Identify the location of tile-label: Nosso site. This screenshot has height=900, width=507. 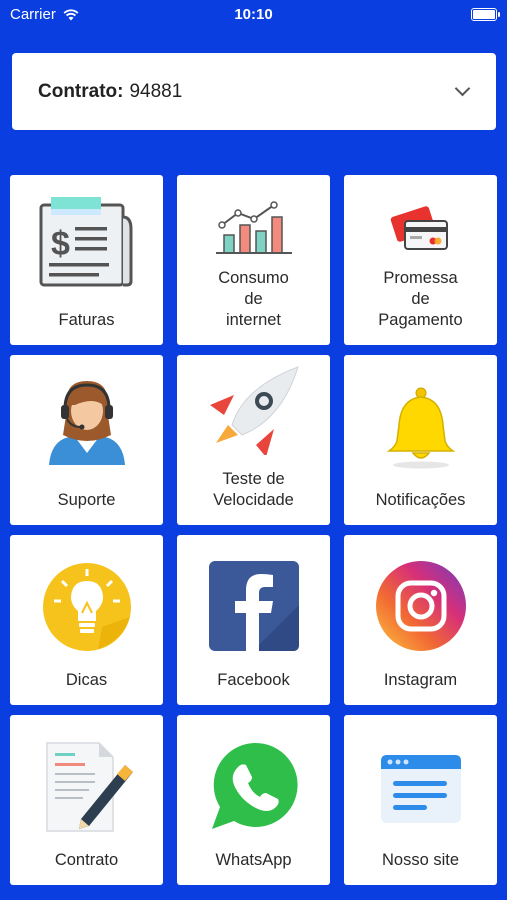
(420, 860).